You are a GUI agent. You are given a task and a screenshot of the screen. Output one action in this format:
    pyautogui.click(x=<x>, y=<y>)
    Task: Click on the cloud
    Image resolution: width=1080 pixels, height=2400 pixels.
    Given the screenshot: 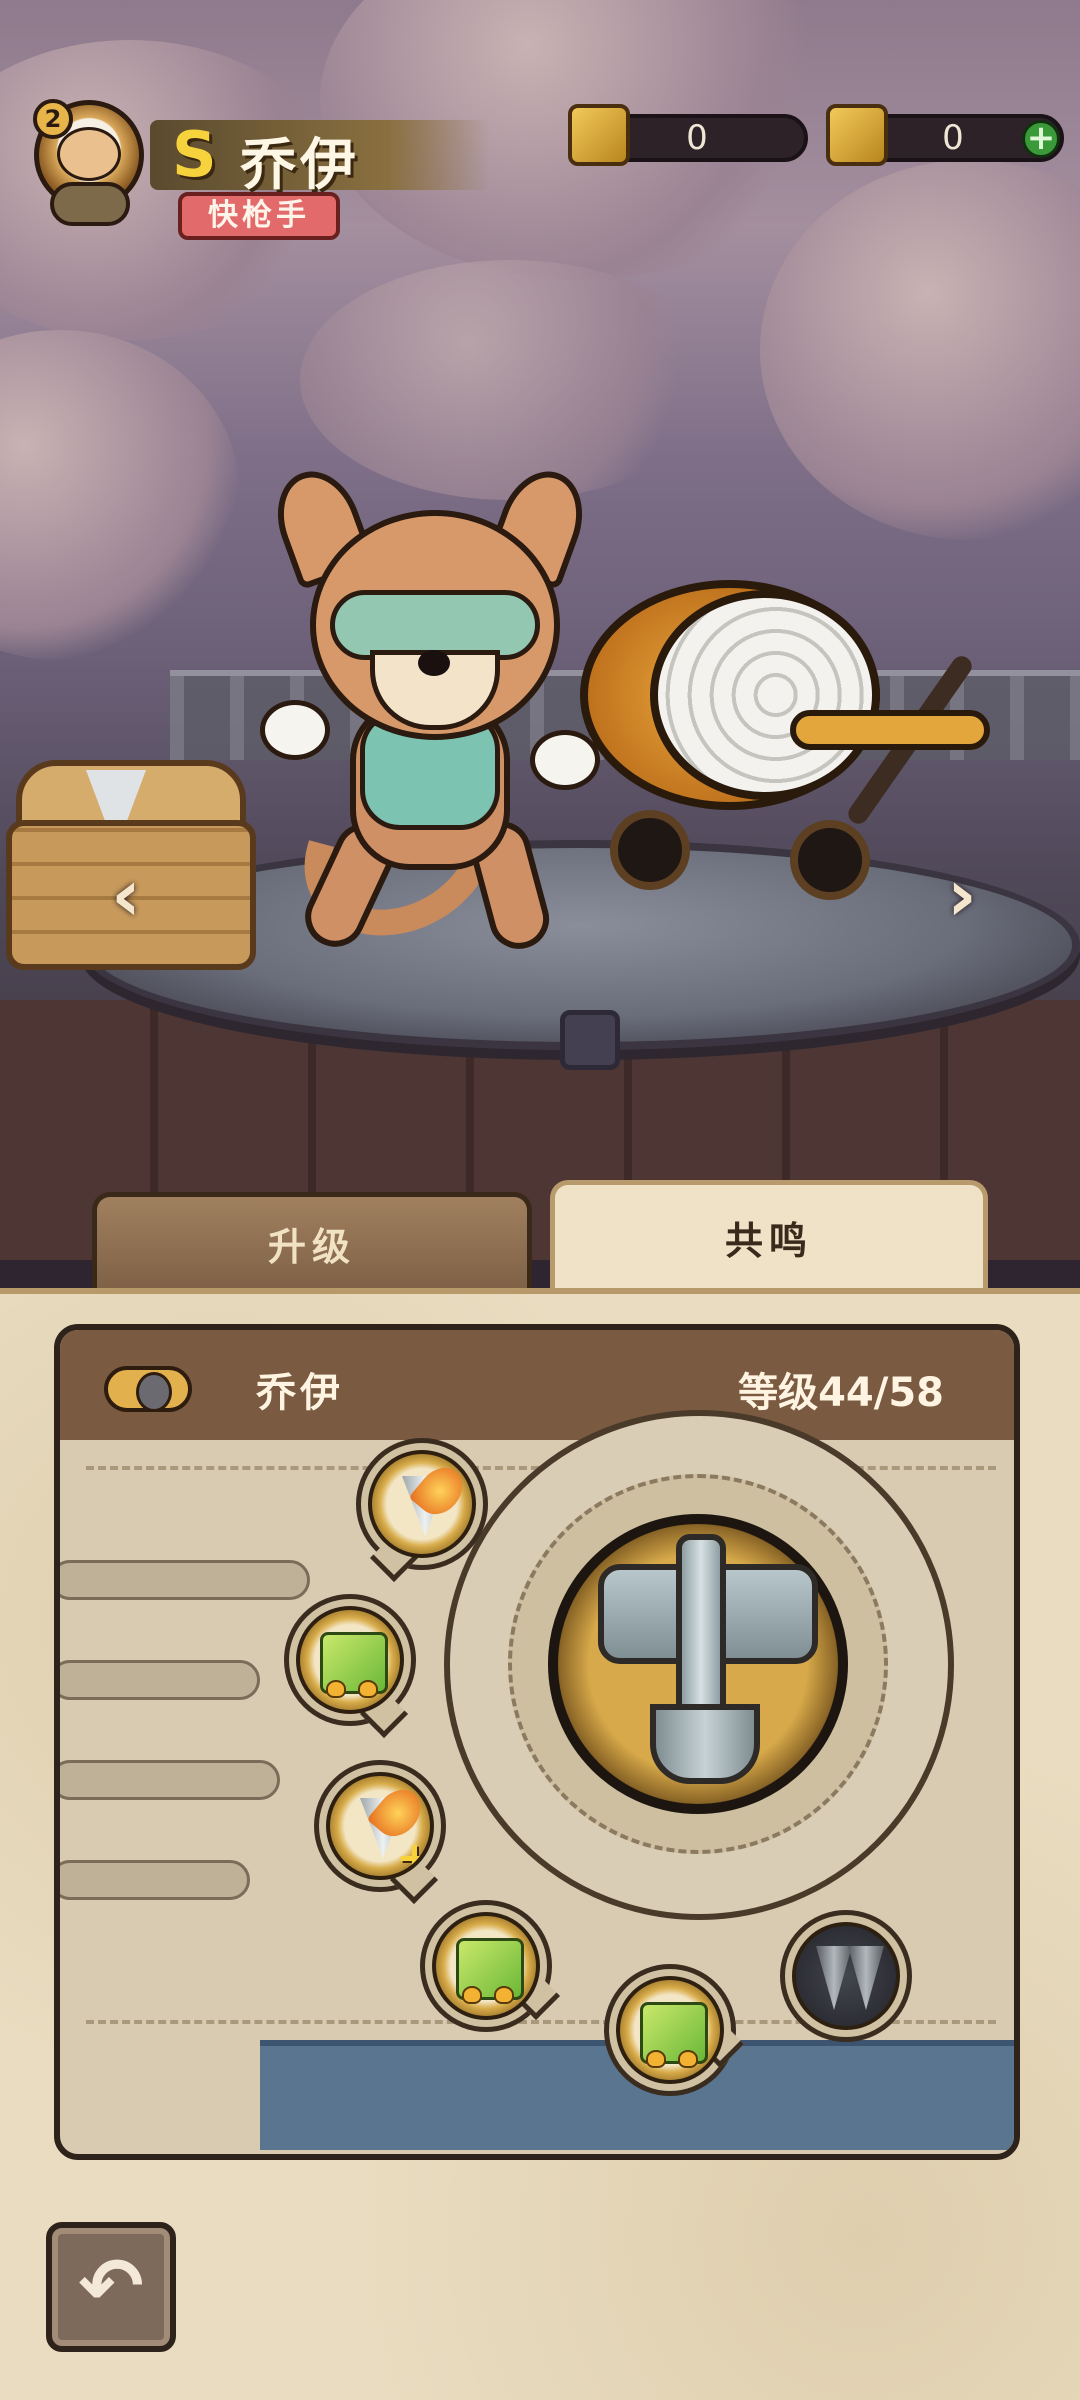 What is the action you would take?
    pyautogui.click(x=510, y=380)
    